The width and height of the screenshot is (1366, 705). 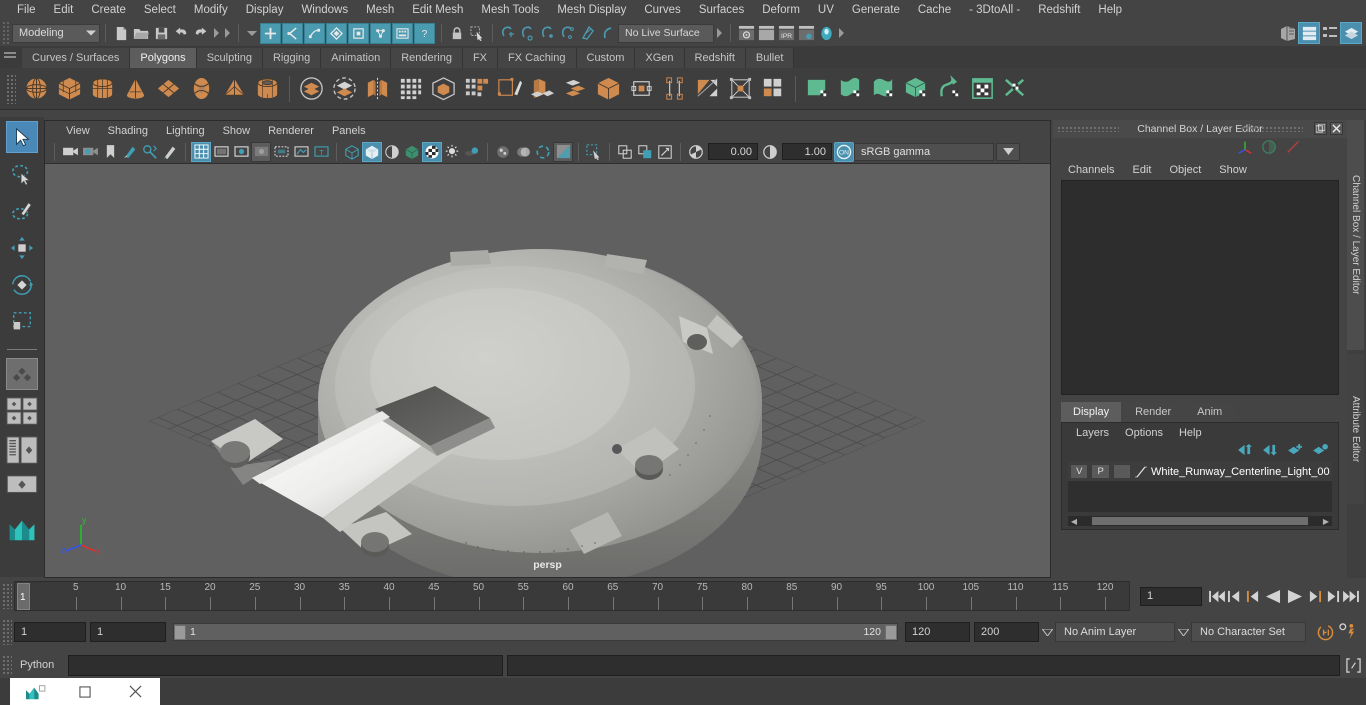 What do you see at coordinates (50, 632) in the screenshot?
I see `animation-start-time-field: 1` at bounding box center [50, 632].